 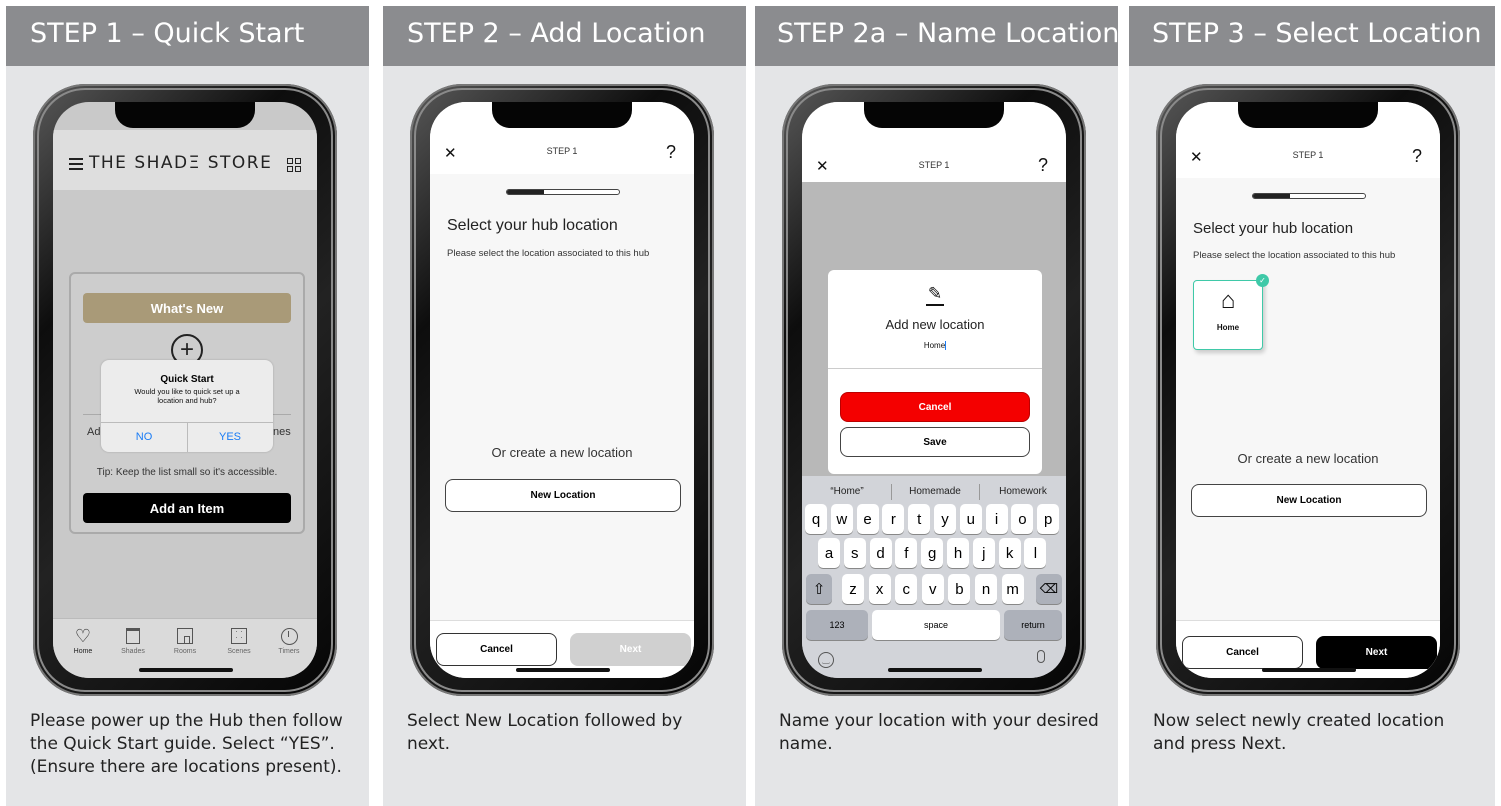 What do you see at coordinates (289, 651) in the screenshot?
I see `tab-label: Timers` at bounding box center [289, 651].